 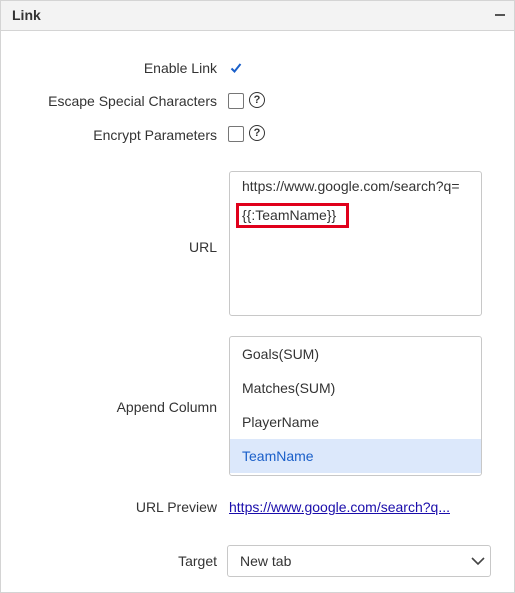 I want to click on target-select-value: New tab, so click(x=266, y=561).